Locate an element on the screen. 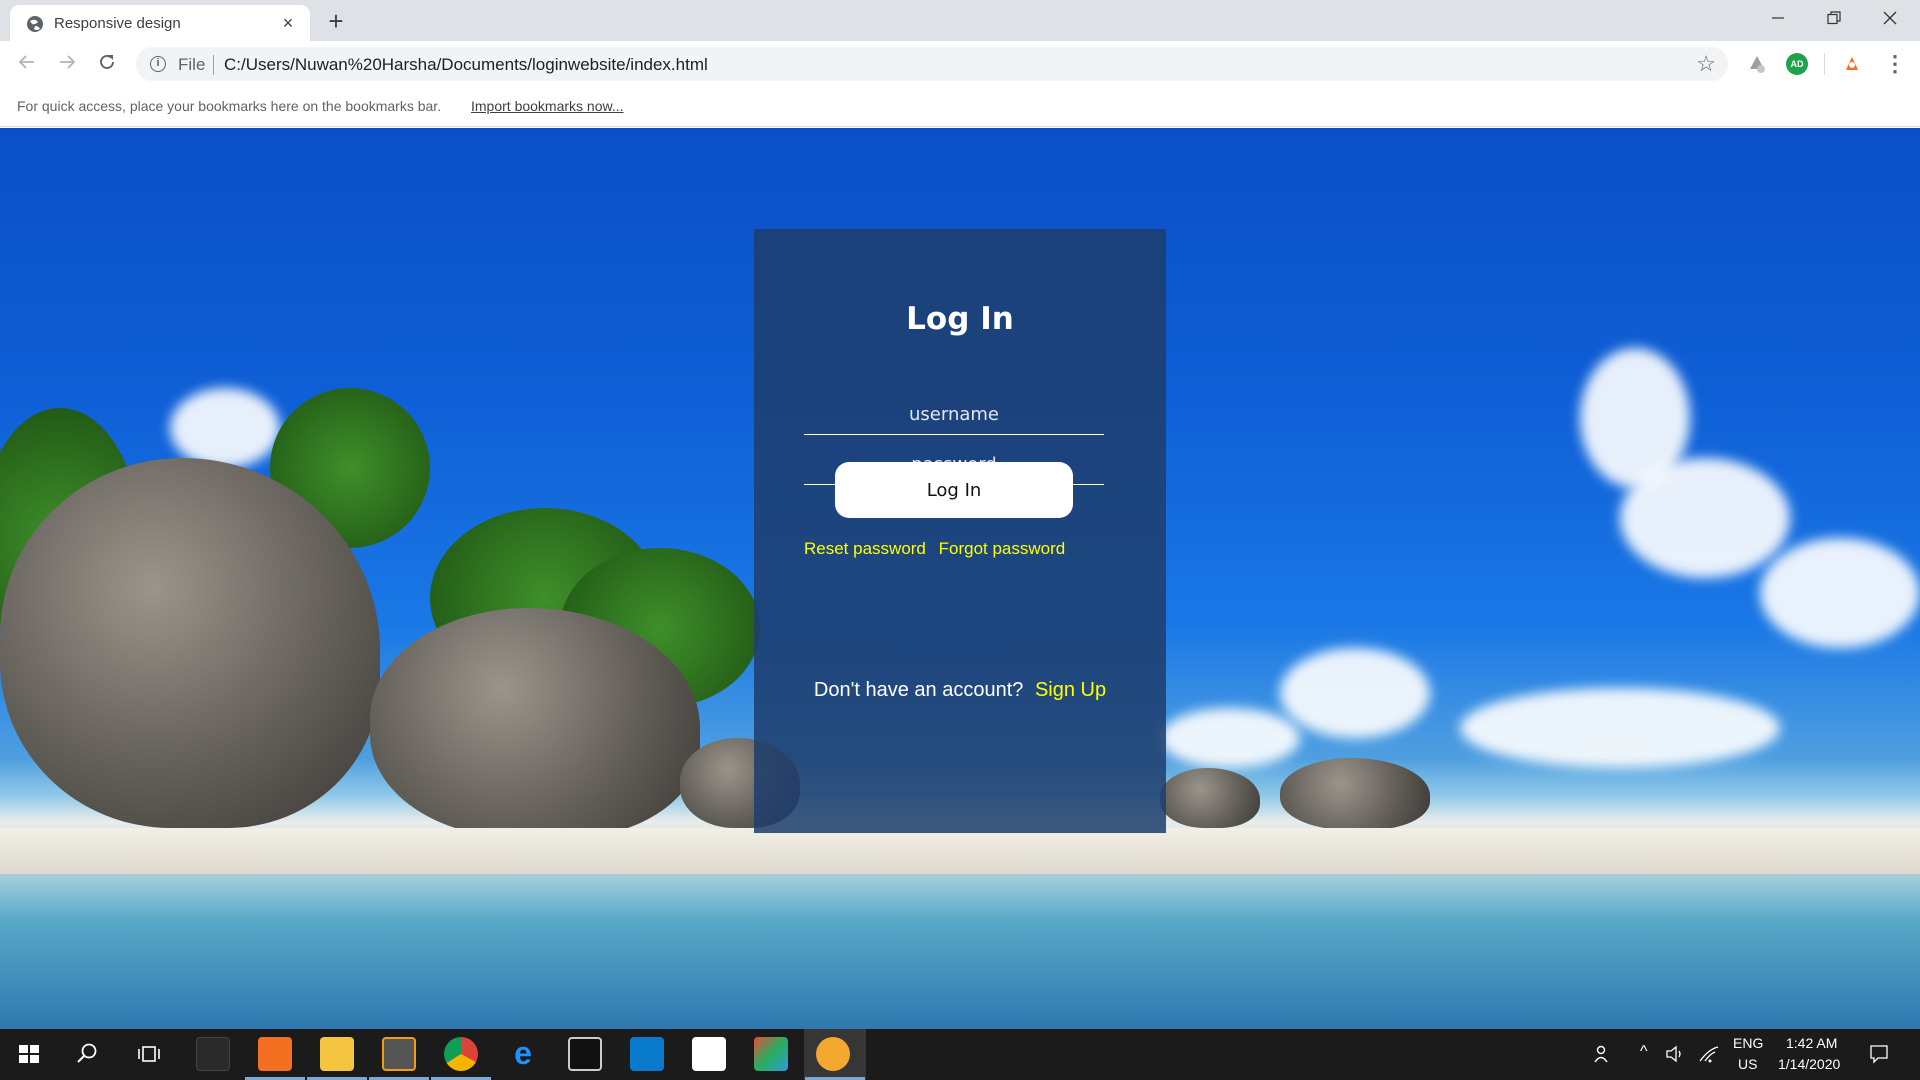 The width and height of the screenshot is (1920, 1080). browser-tab: Responsive design × is located at coordinates (160, 23).